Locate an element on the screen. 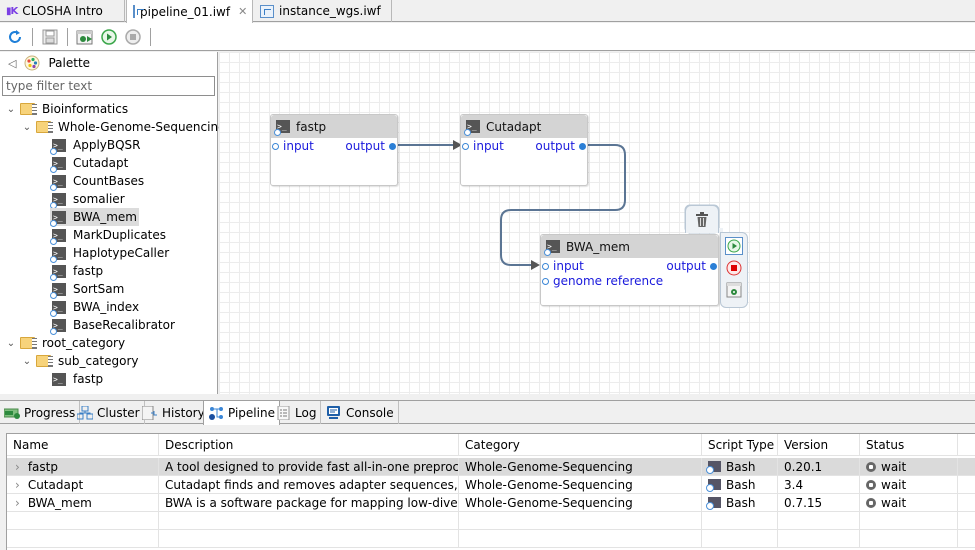 The height and width of the screenshot is (550, 975). tree-item-label: Whole-Genome-Sequencing is located at coordinates (142, 127).